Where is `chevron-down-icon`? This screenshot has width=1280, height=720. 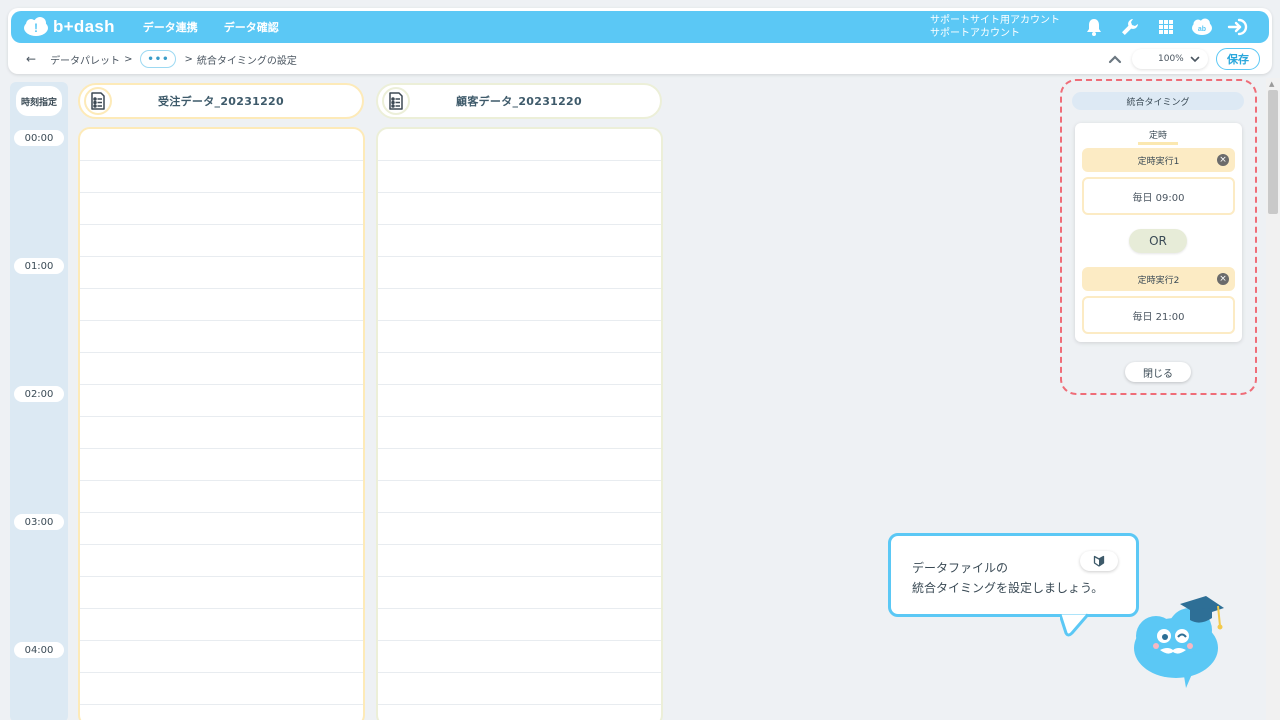 chevron-down-icon is located at coordinates (1195, 59).